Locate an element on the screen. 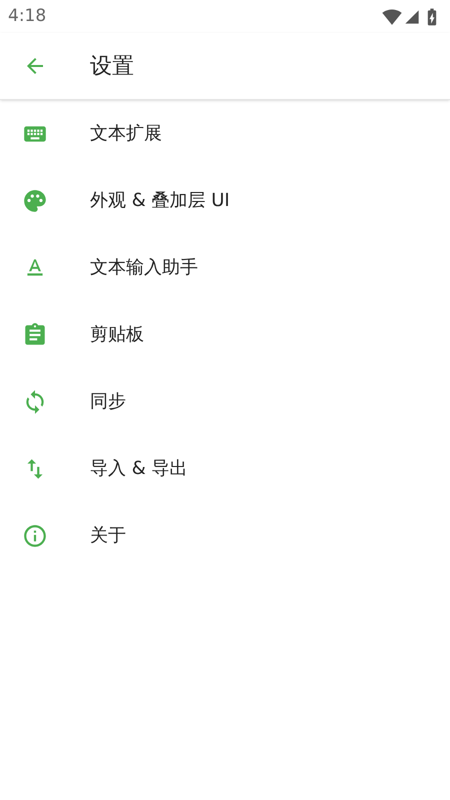  status-time: 4:18 is located at coordinates (27, 16).